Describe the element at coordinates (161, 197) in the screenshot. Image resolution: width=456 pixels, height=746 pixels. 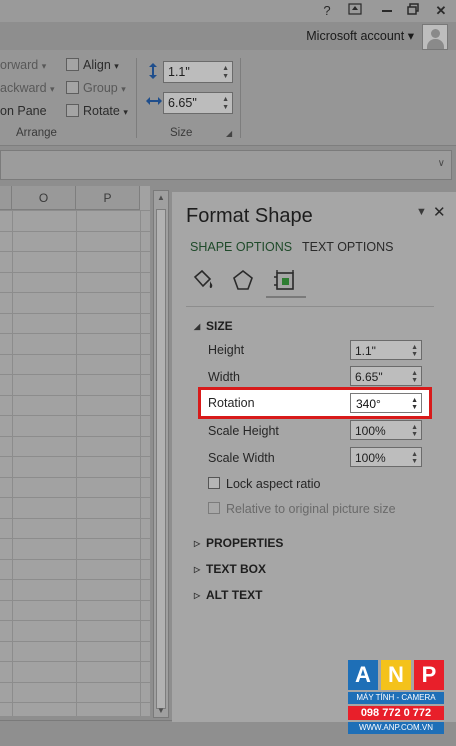
I see `scroll-up-icon: ▲` at that location.